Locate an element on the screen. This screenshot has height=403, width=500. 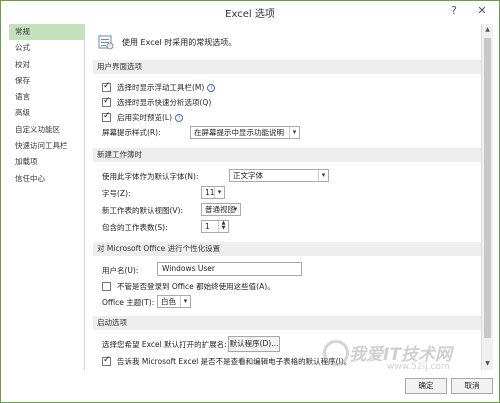
option-always-use: 不管是否登录到 Office 都始终使用这些值(A)。 is located at coordinates (188, 286).